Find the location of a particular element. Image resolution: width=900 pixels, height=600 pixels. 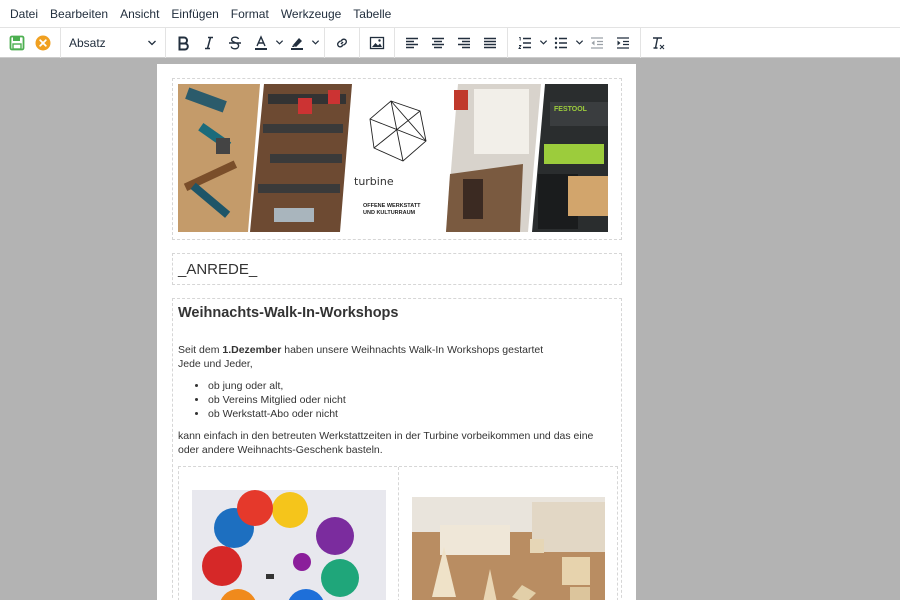

bullet-list-dropdown is located at coordinates (579, 43).